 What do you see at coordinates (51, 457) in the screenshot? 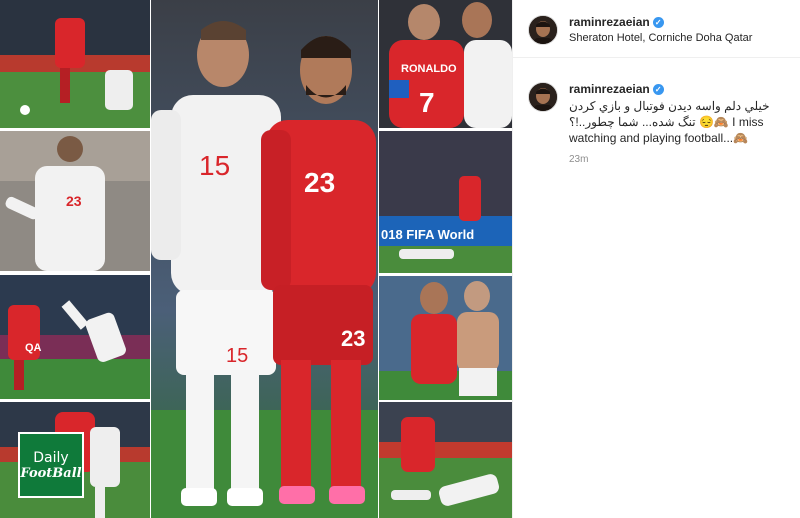
I see `logo-line-1: Daily` at bounding box center [51, 457].